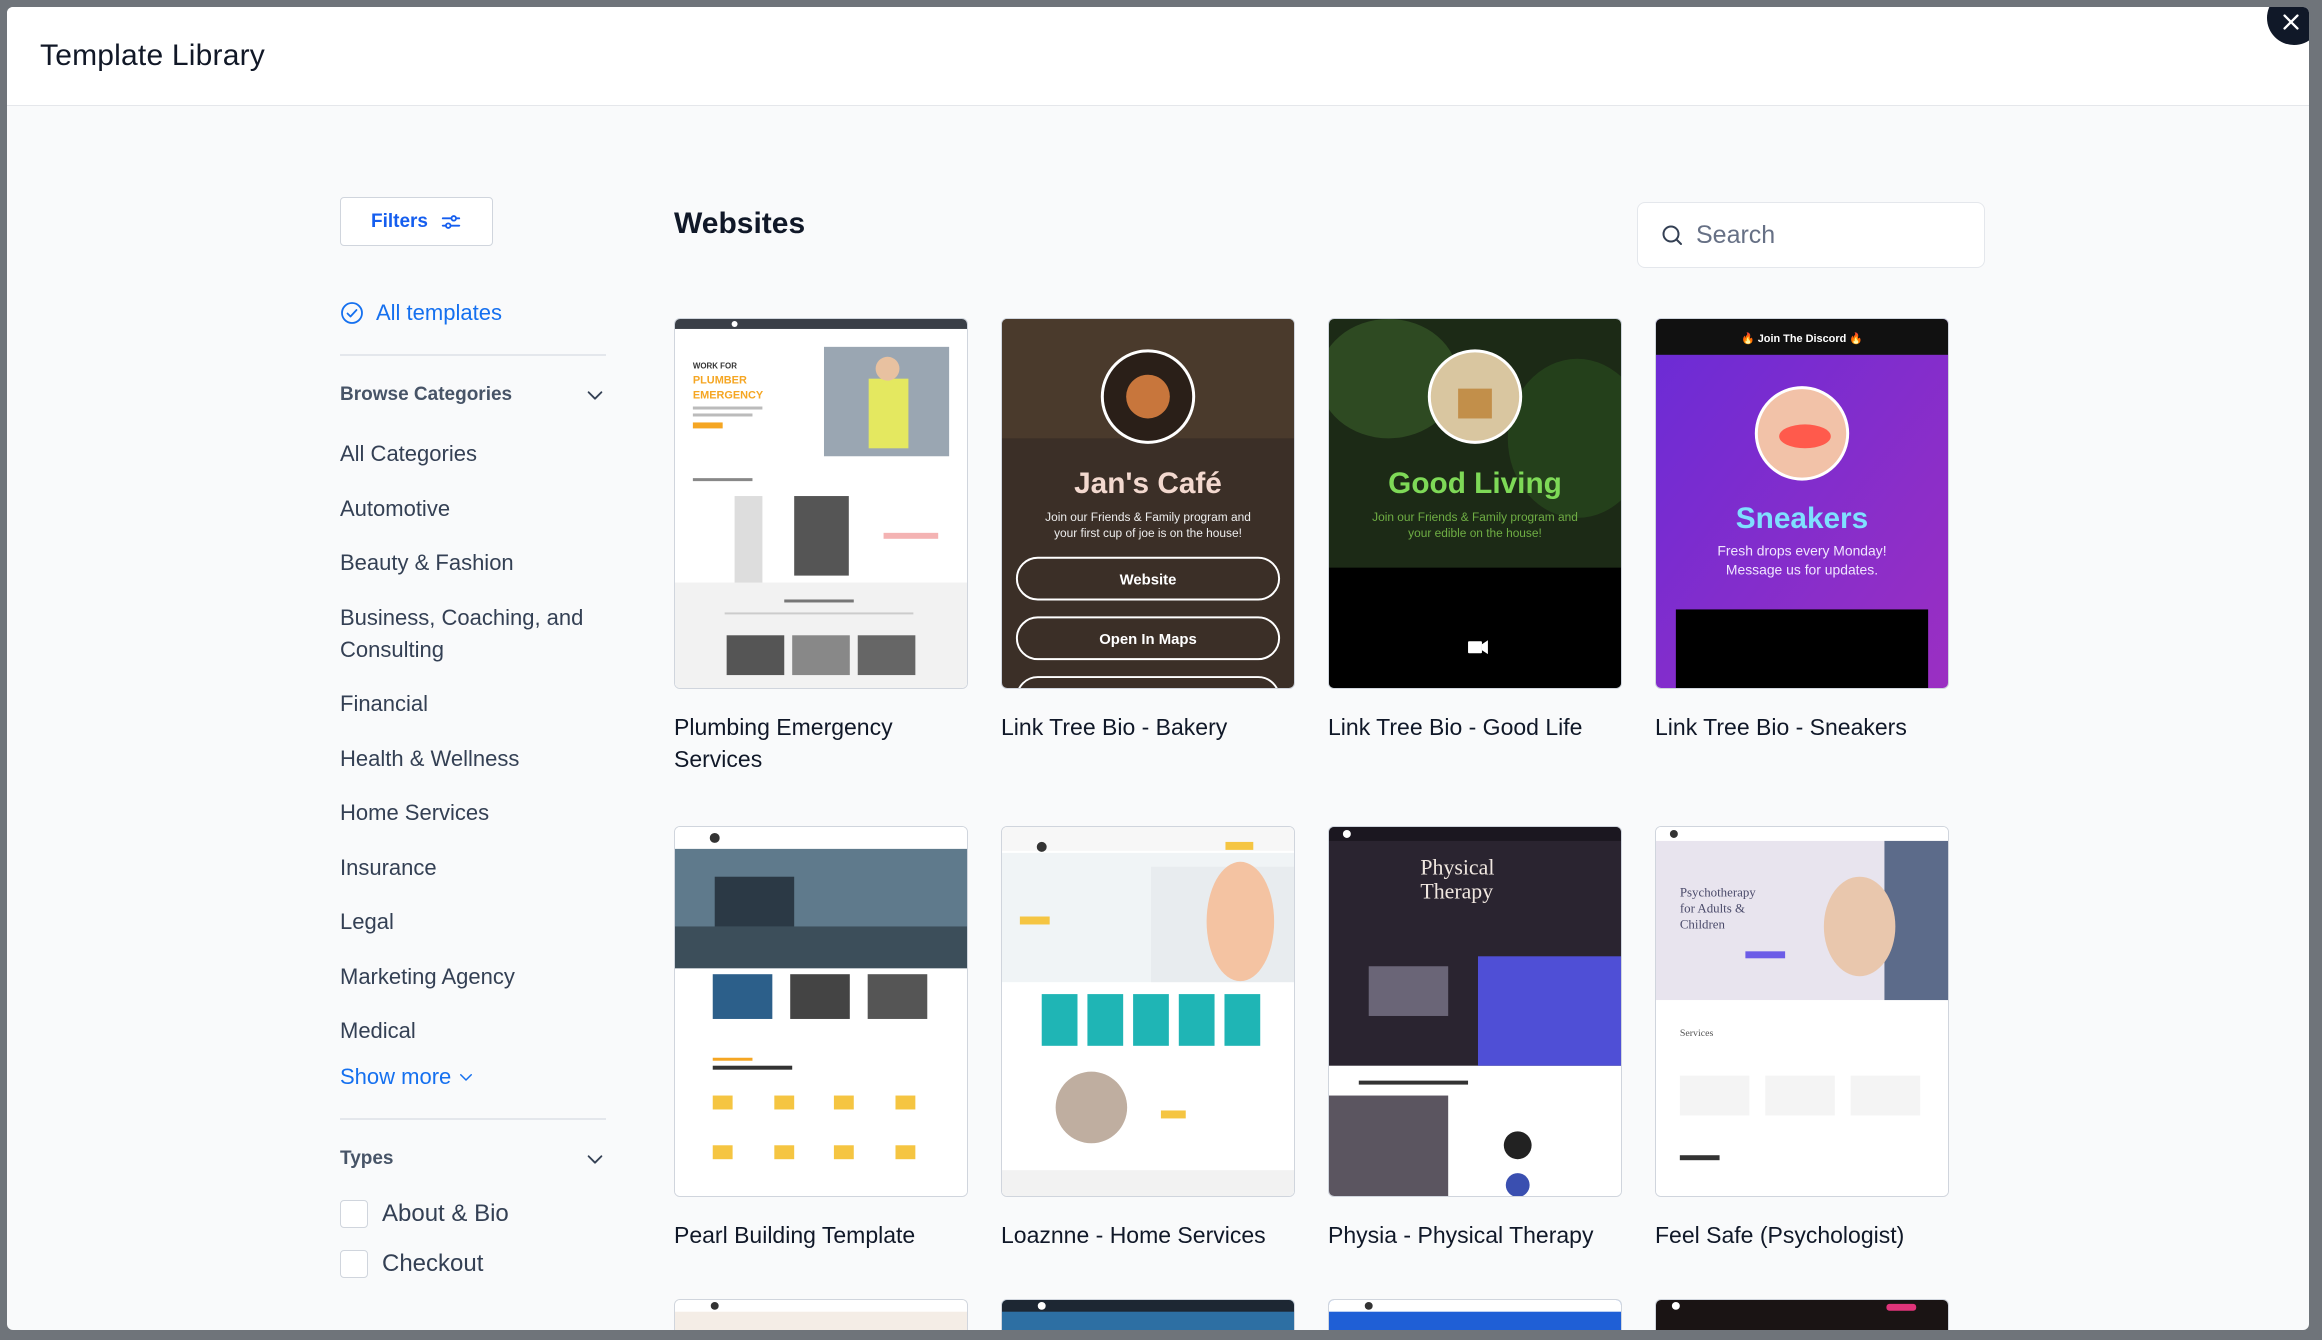 This screenshot has width=2322, height=1340. I want to click on template-title: Plumbing Emergency Services, so click(821, 743).